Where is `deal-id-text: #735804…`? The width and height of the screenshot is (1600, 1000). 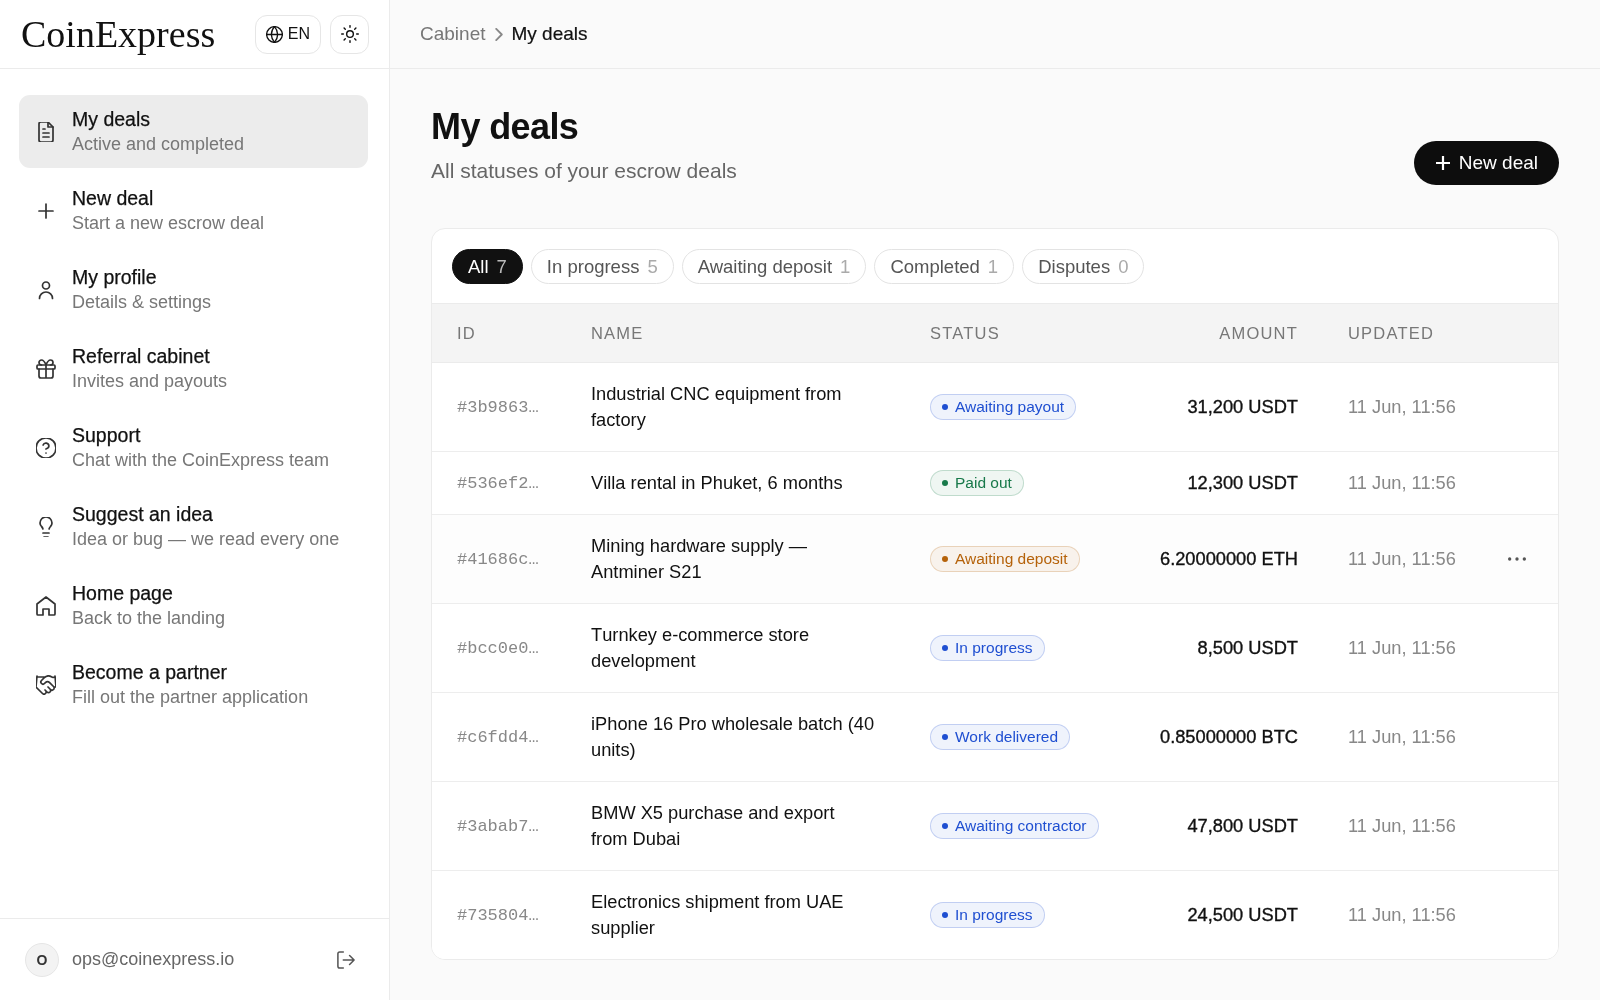 deal-id-text: #735804… is located at coordinates (498, 915).